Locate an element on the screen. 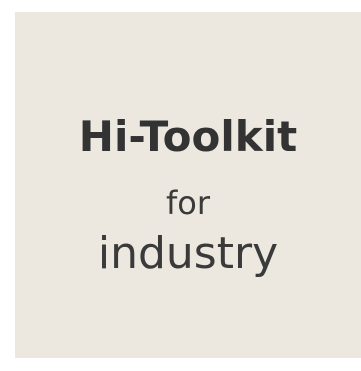 The width and height of the screenshot is (361, 371). logo-subtitle-industry: industry is located at coordinates (188, 253).